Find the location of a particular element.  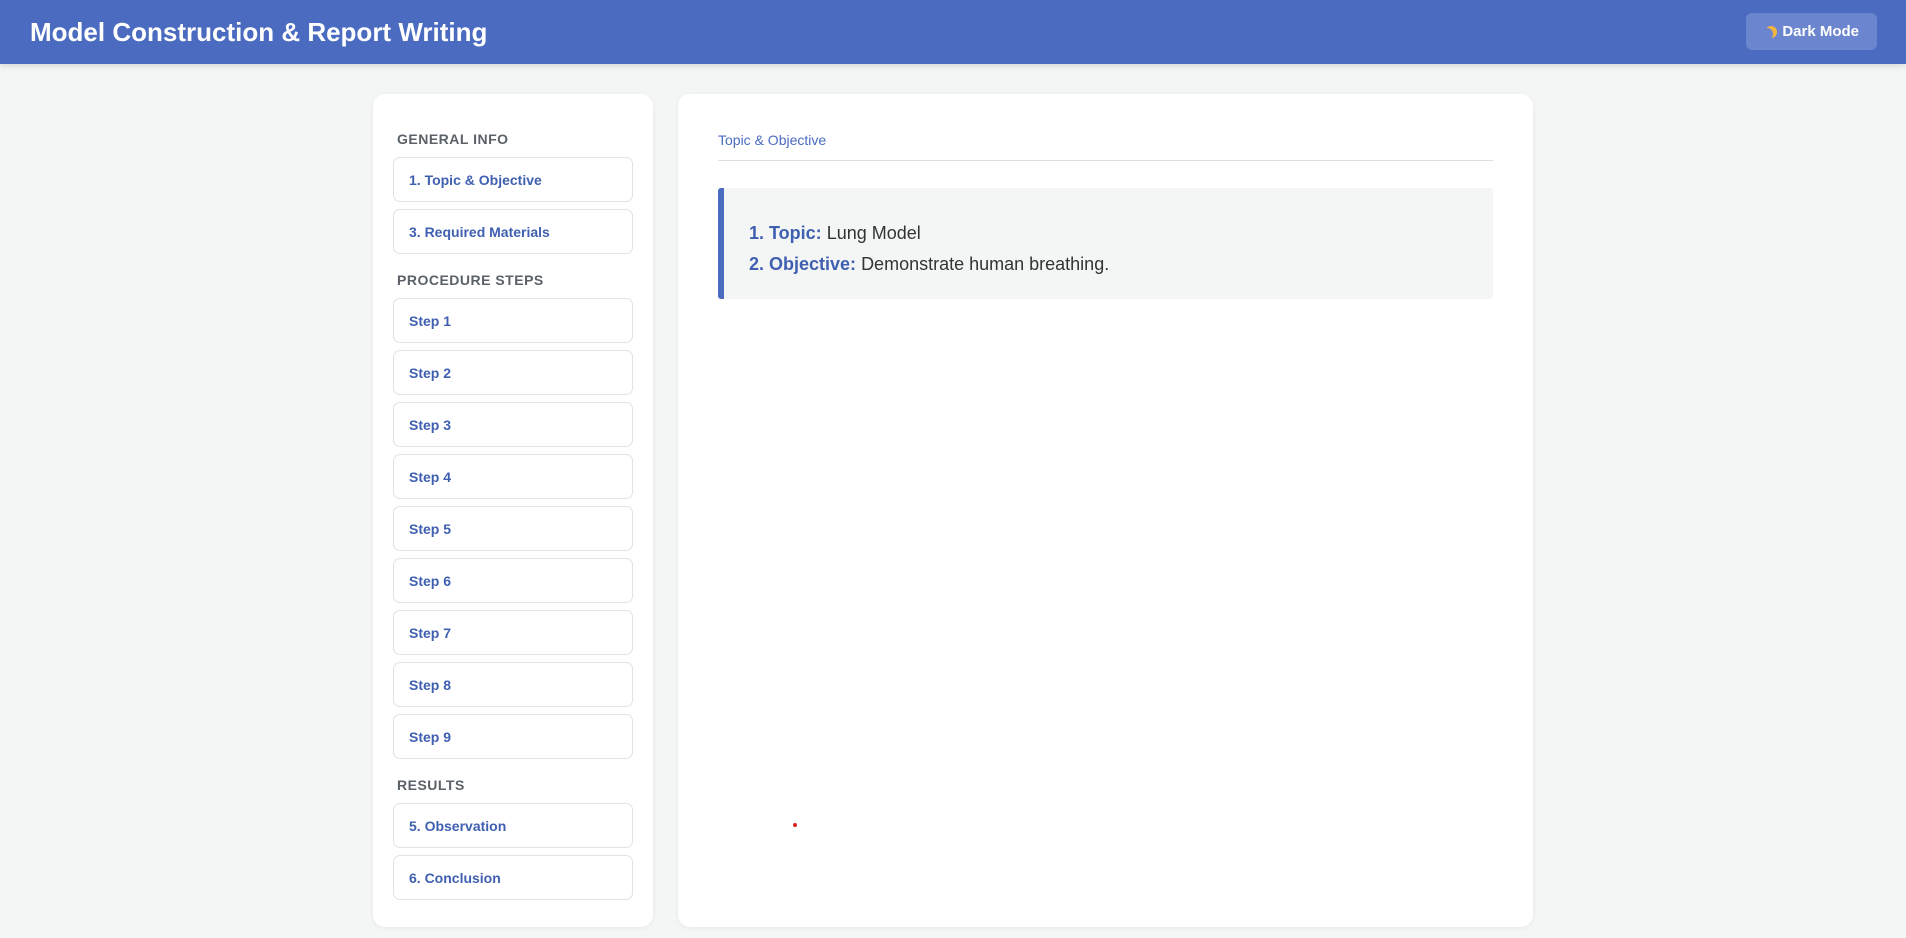

sidebar-item-label: Step 5 is located at coordinates (430, 528).